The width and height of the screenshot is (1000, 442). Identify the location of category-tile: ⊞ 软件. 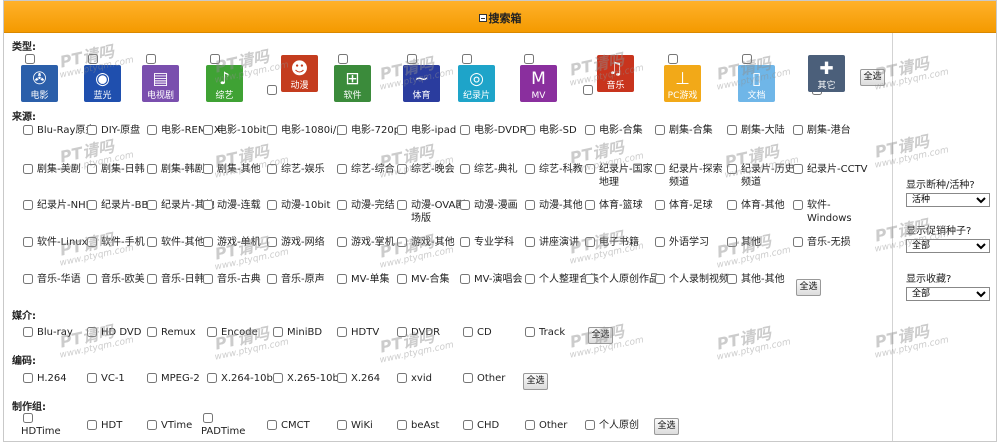
(352, 83).